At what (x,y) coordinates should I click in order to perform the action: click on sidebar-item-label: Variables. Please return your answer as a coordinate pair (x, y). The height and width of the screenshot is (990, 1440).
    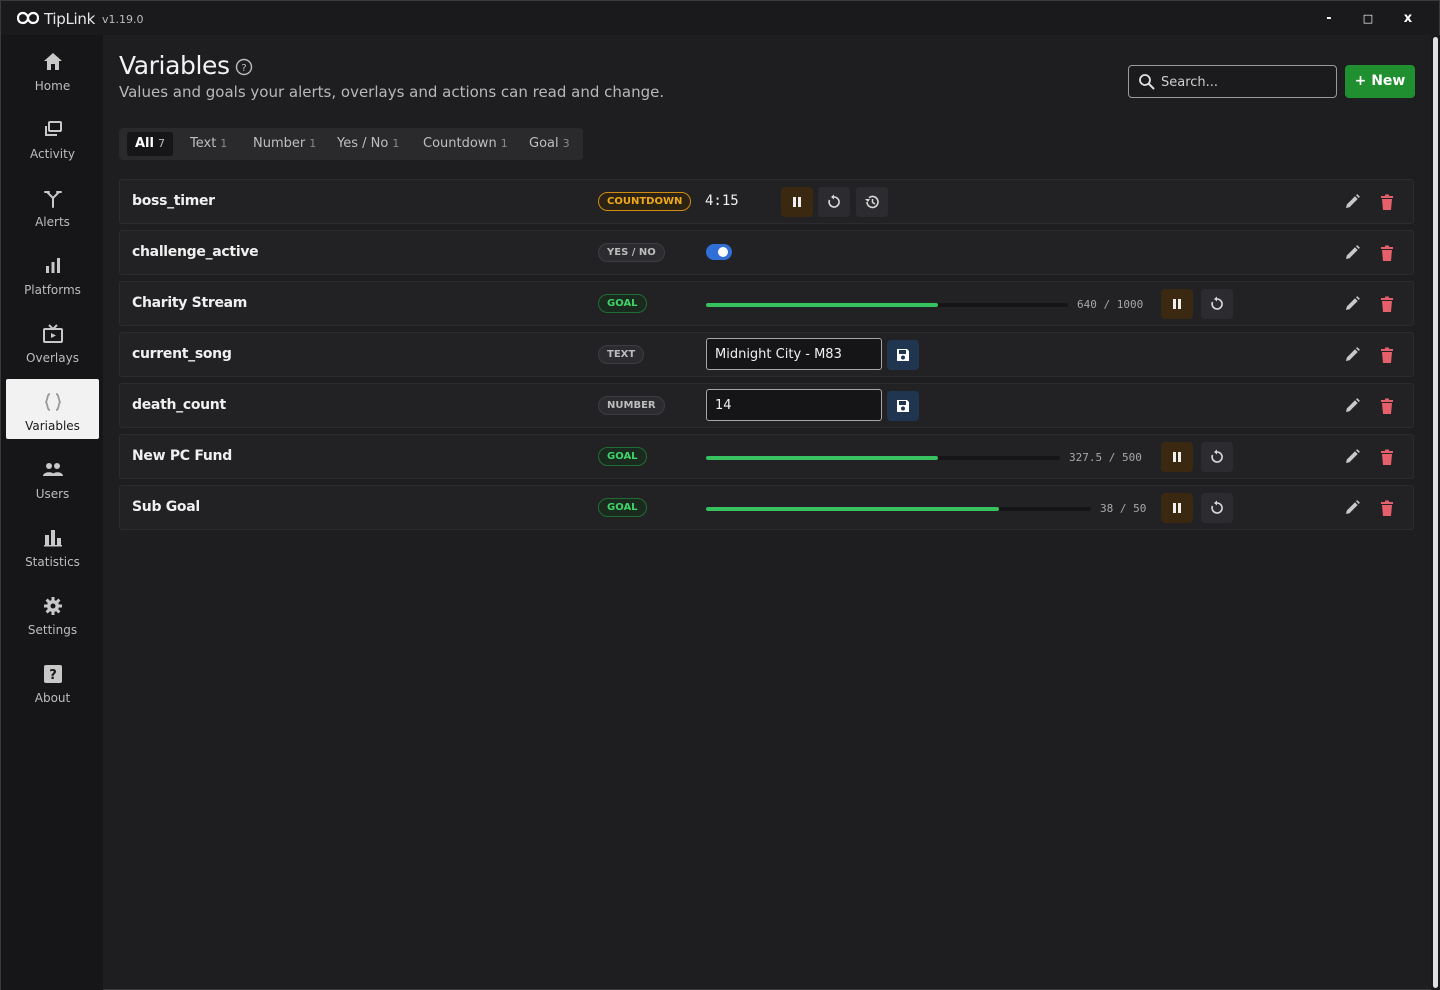
    Looking at the image, I should click on (52, 426).